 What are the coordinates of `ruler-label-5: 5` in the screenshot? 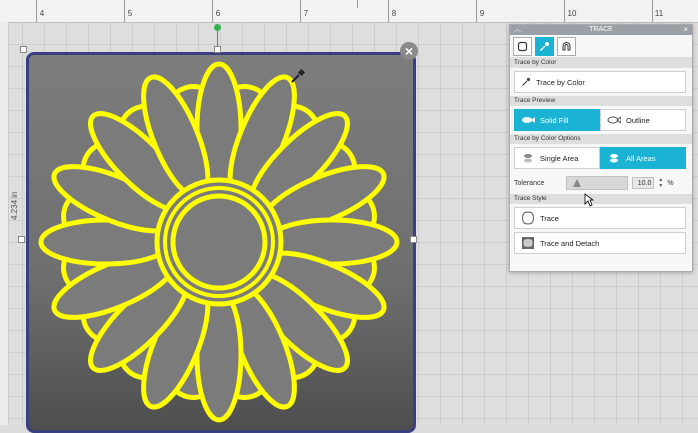 It's located at (130, 13).